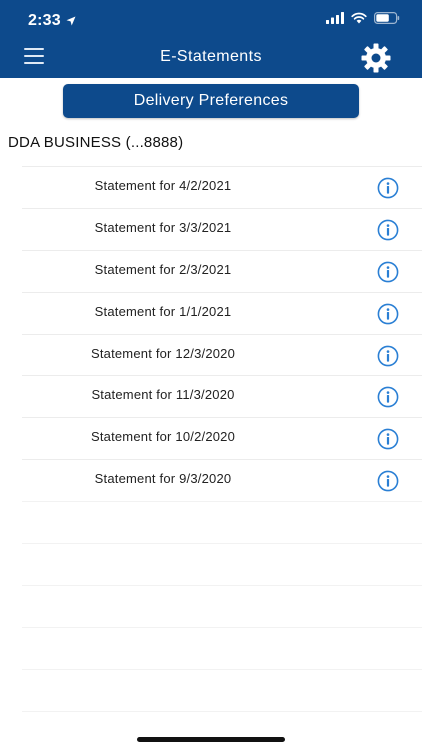 The image size is (422, 750). What do you see at coordinates (163, 478) in the screenshot?
I see `statement-label: Statement for 9/3/2020` at bounding box center [163, 478].